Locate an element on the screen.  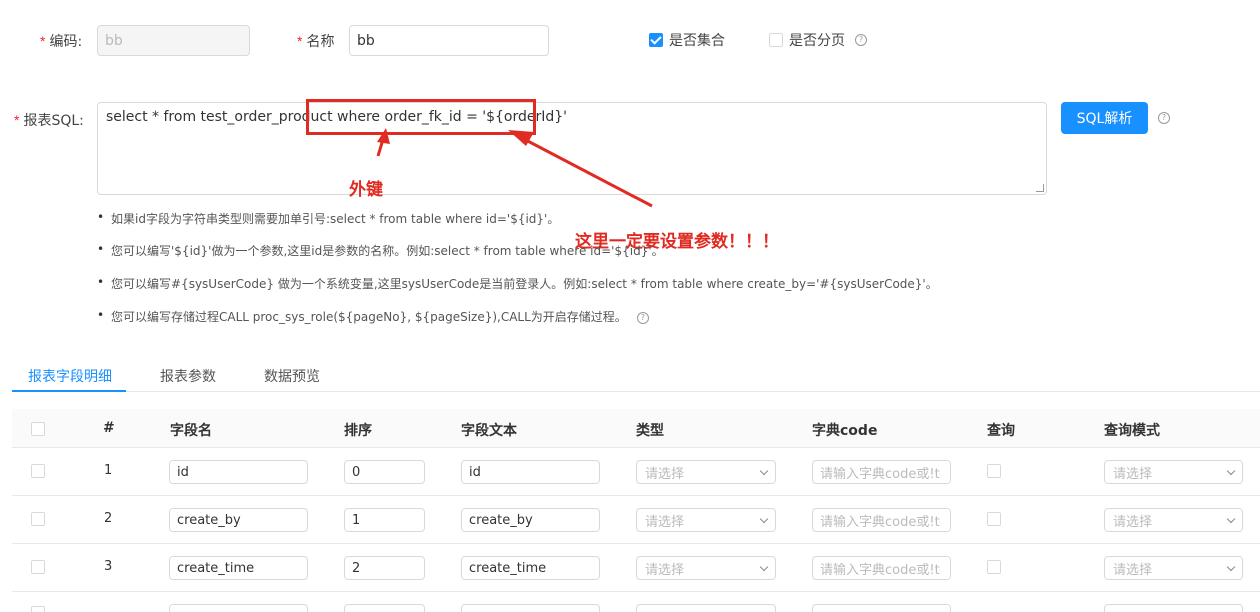
header-field-text: 字段文本 is located at coordinates (489, 431).